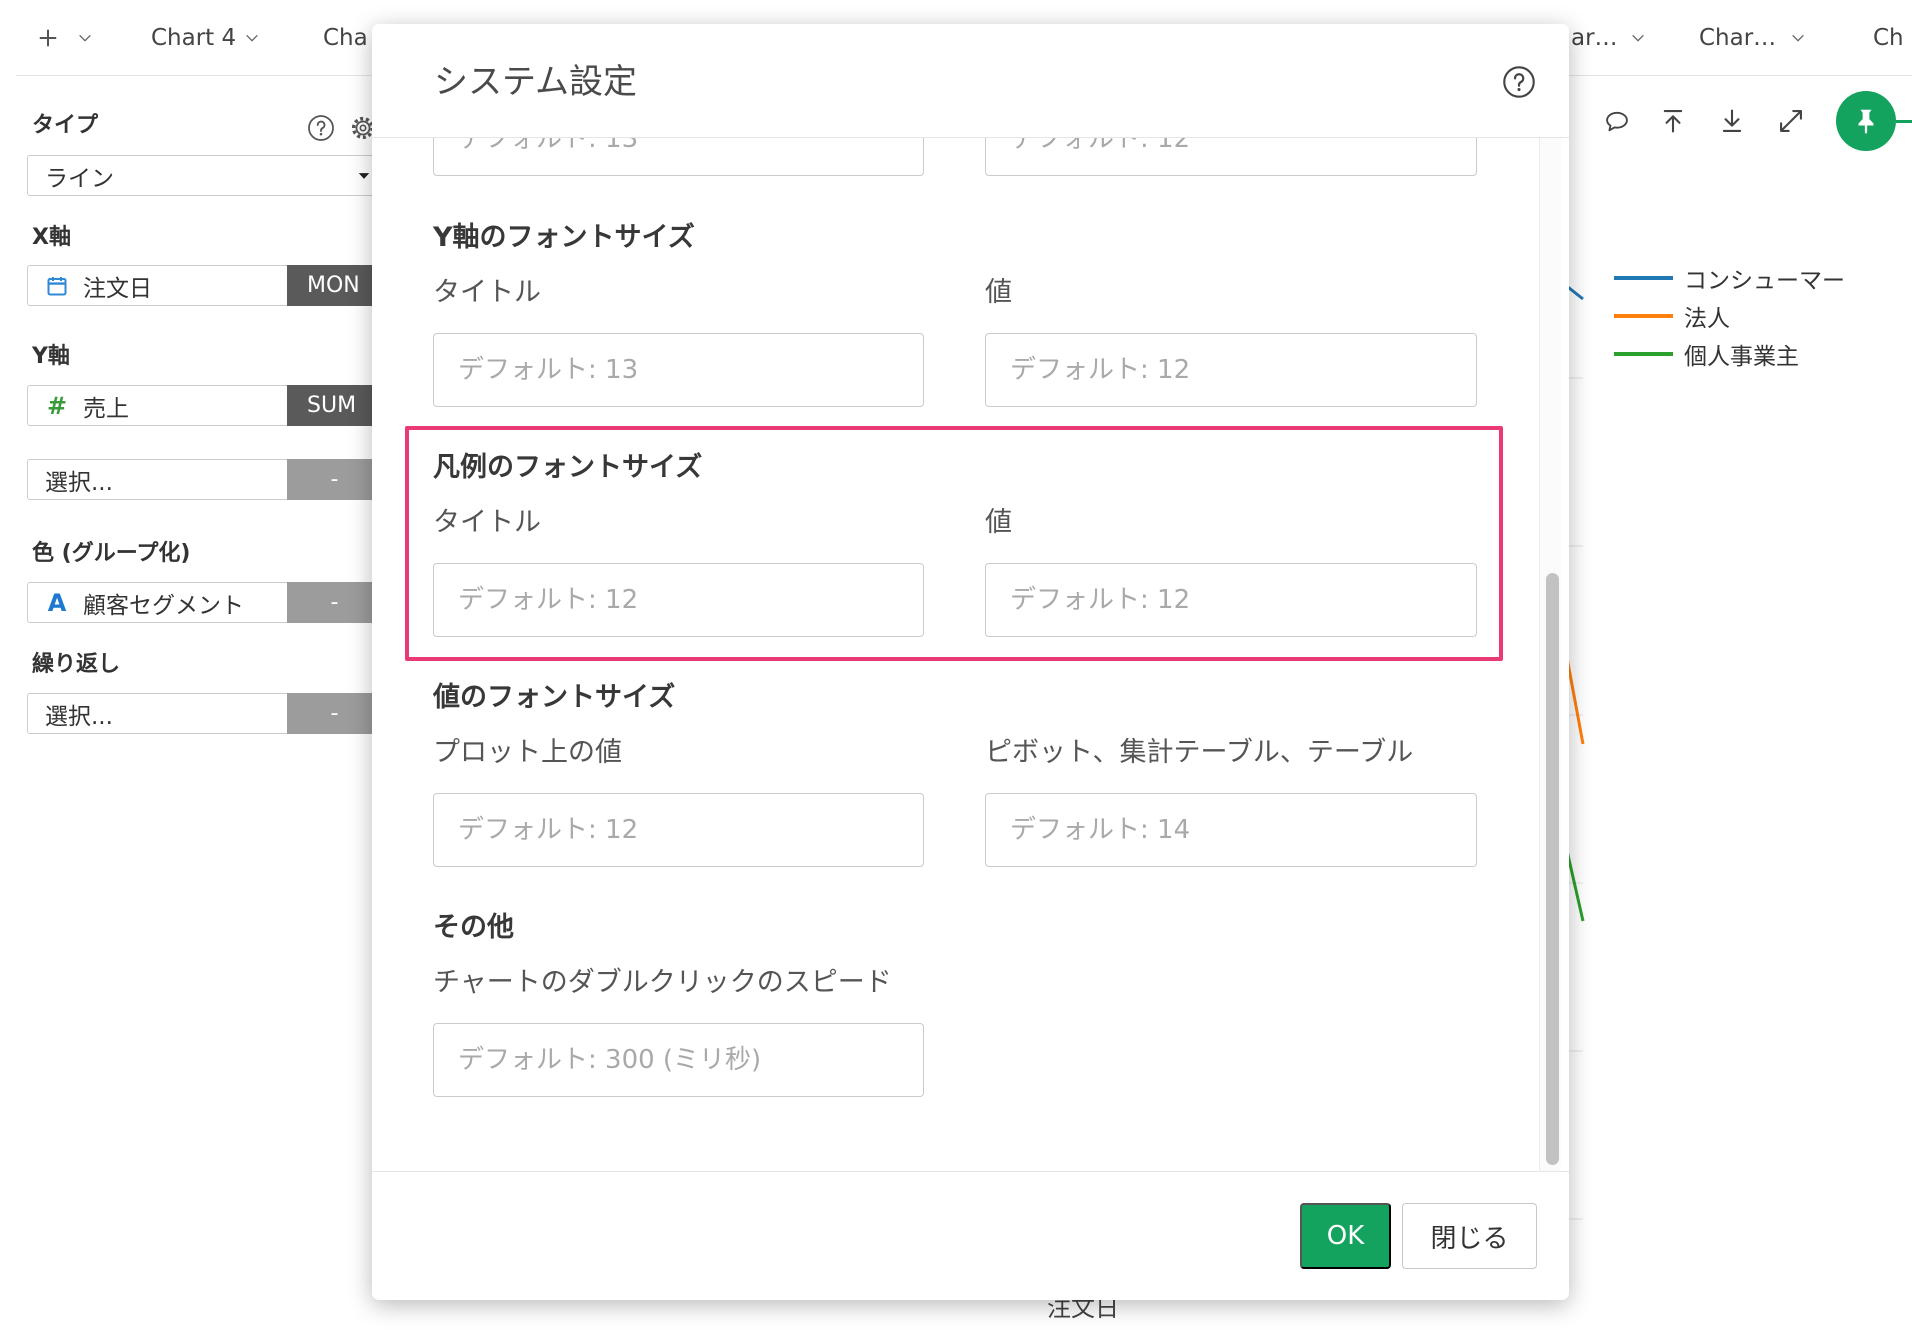 This screenshot has height=1330, width=1912. Describe the element at coordinates (1904, 121) in the screenshot. I see `pin-connector-line` at that location.